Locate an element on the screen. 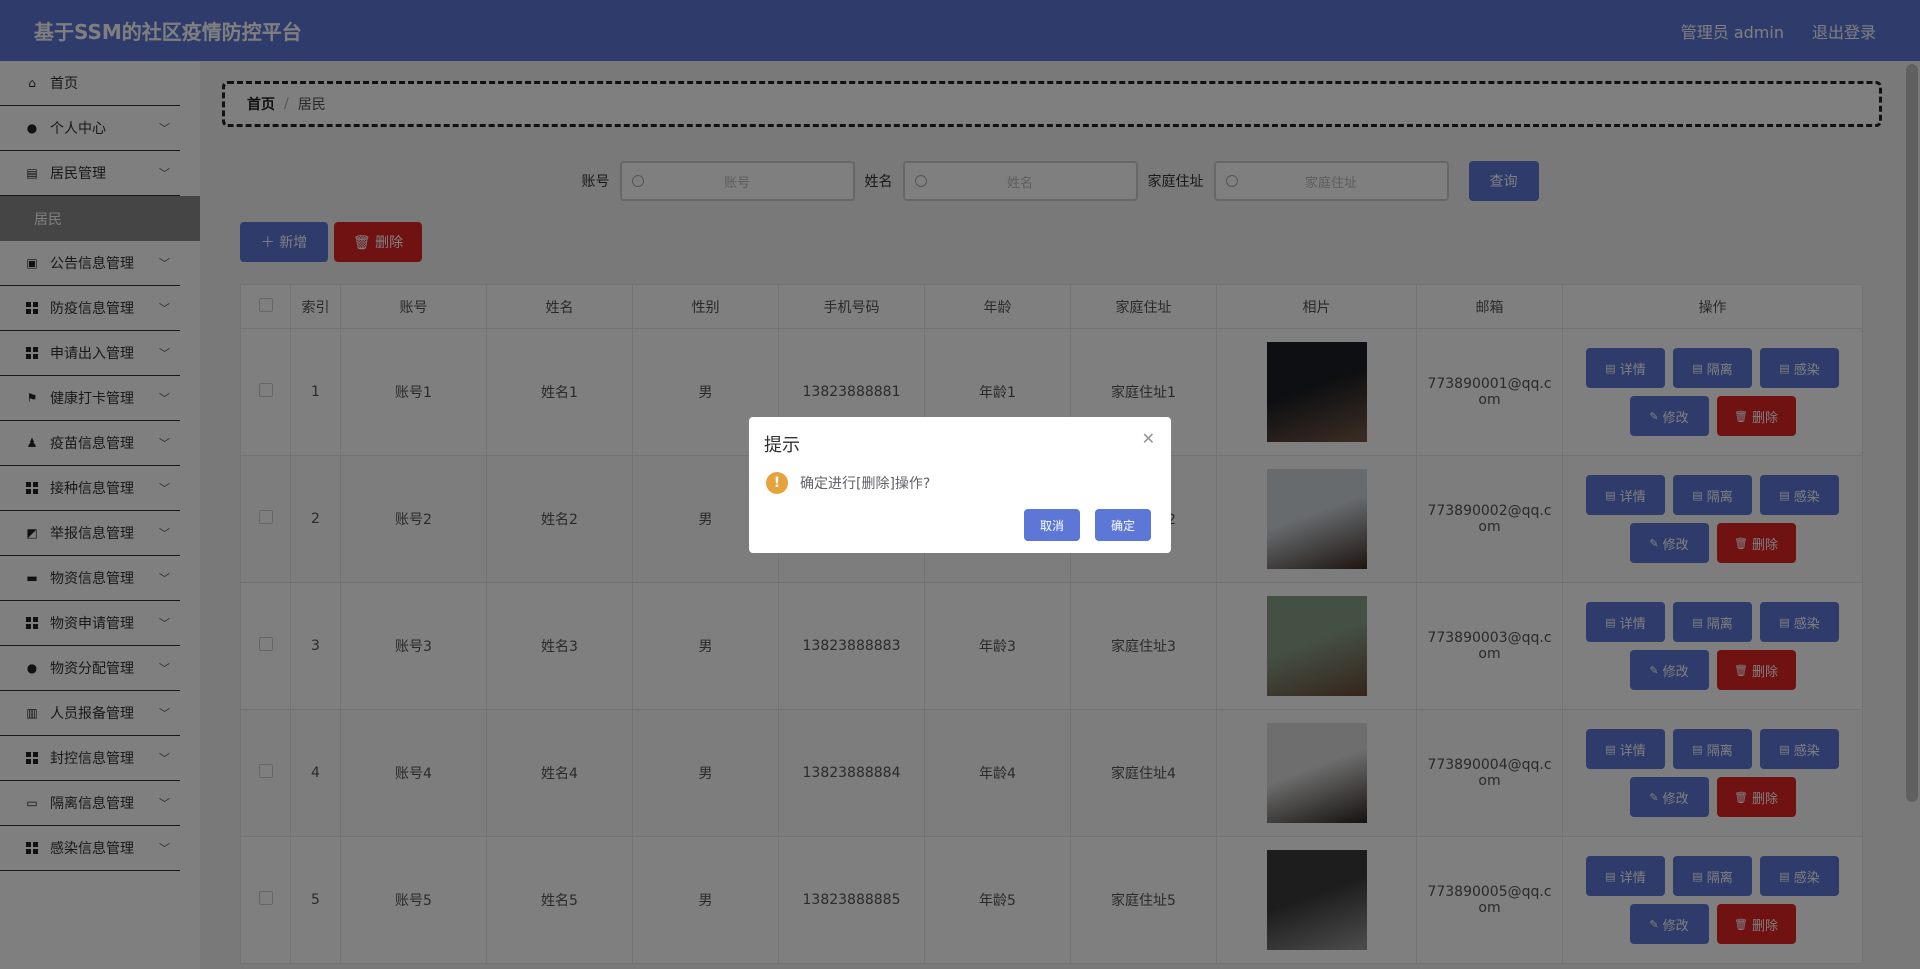  cancel-button: 取消 is located at coordinates (1052, 525).